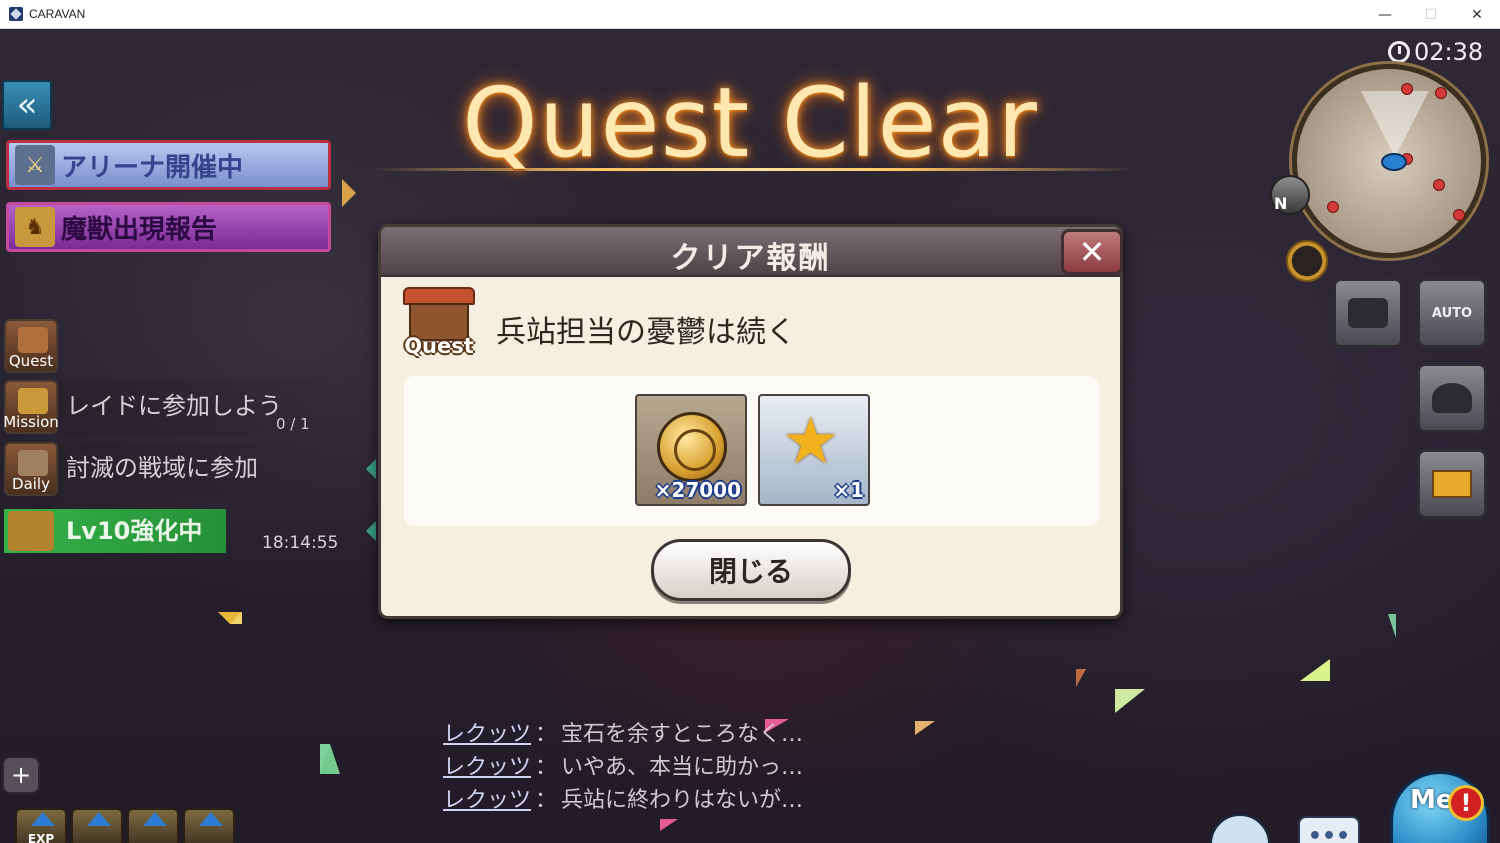 This screenshot has height=843, width=1500. I want to click on minimize-button: —, so click(1385, 14).